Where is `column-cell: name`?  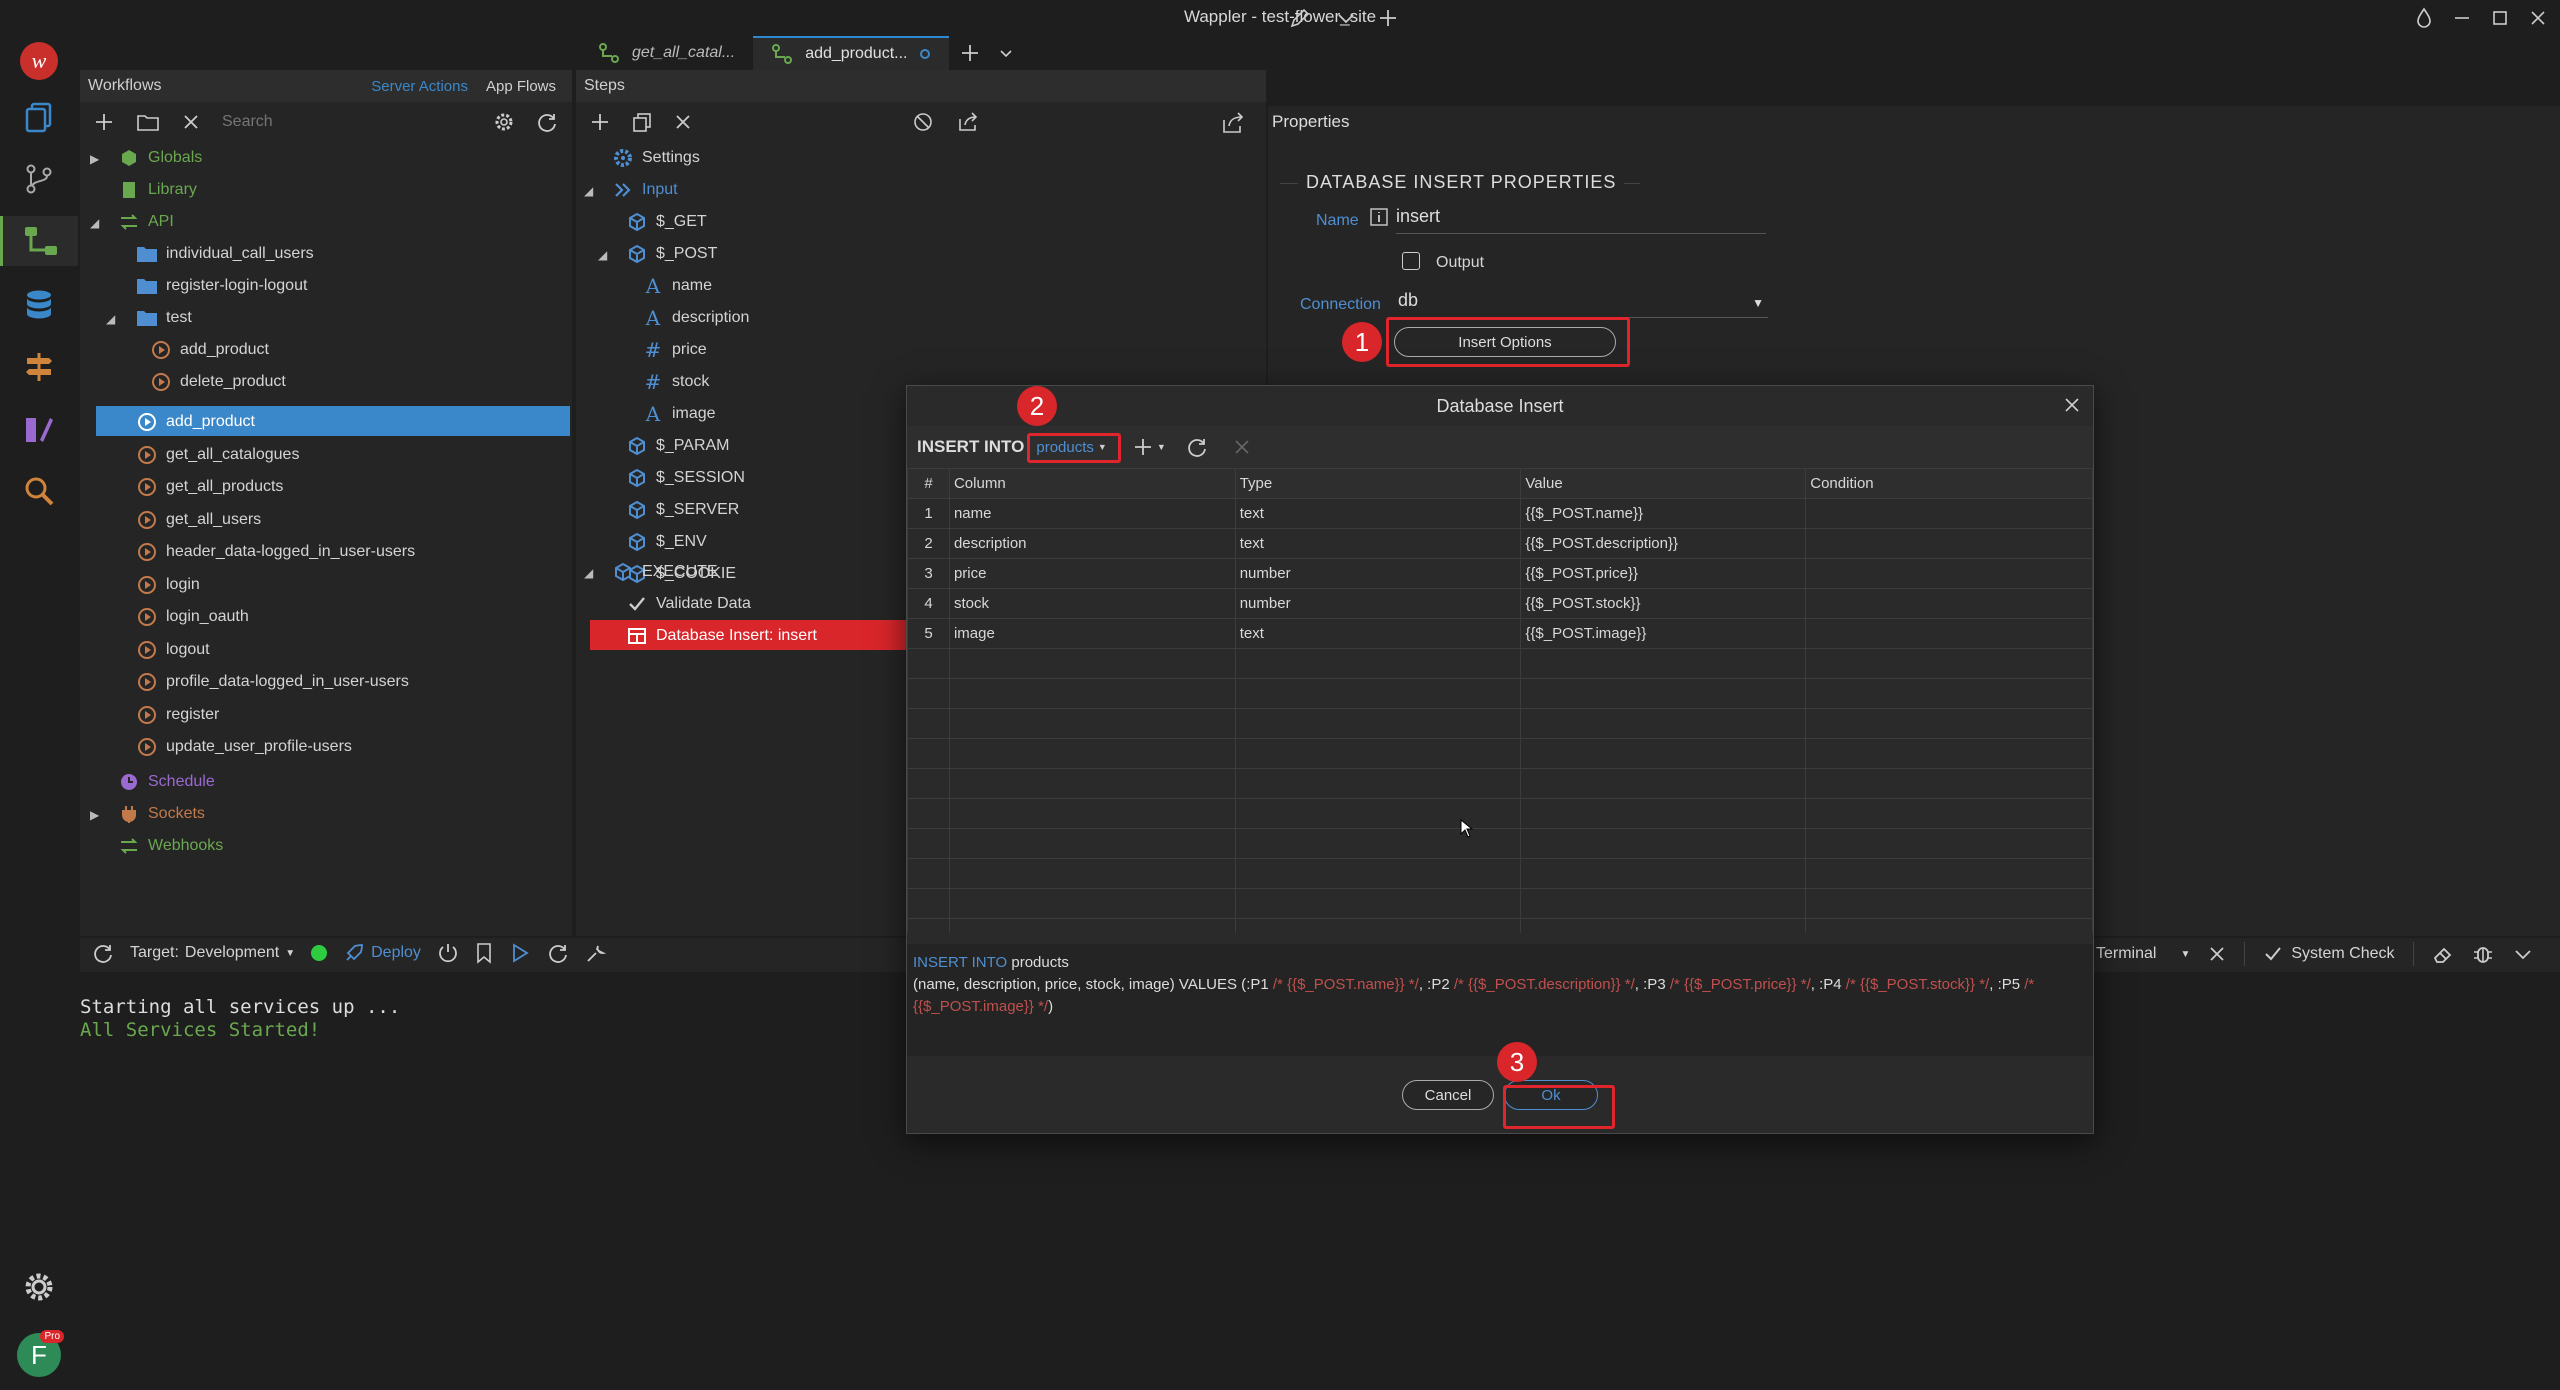 column-cell: name is located at coordinates (1092, 513).